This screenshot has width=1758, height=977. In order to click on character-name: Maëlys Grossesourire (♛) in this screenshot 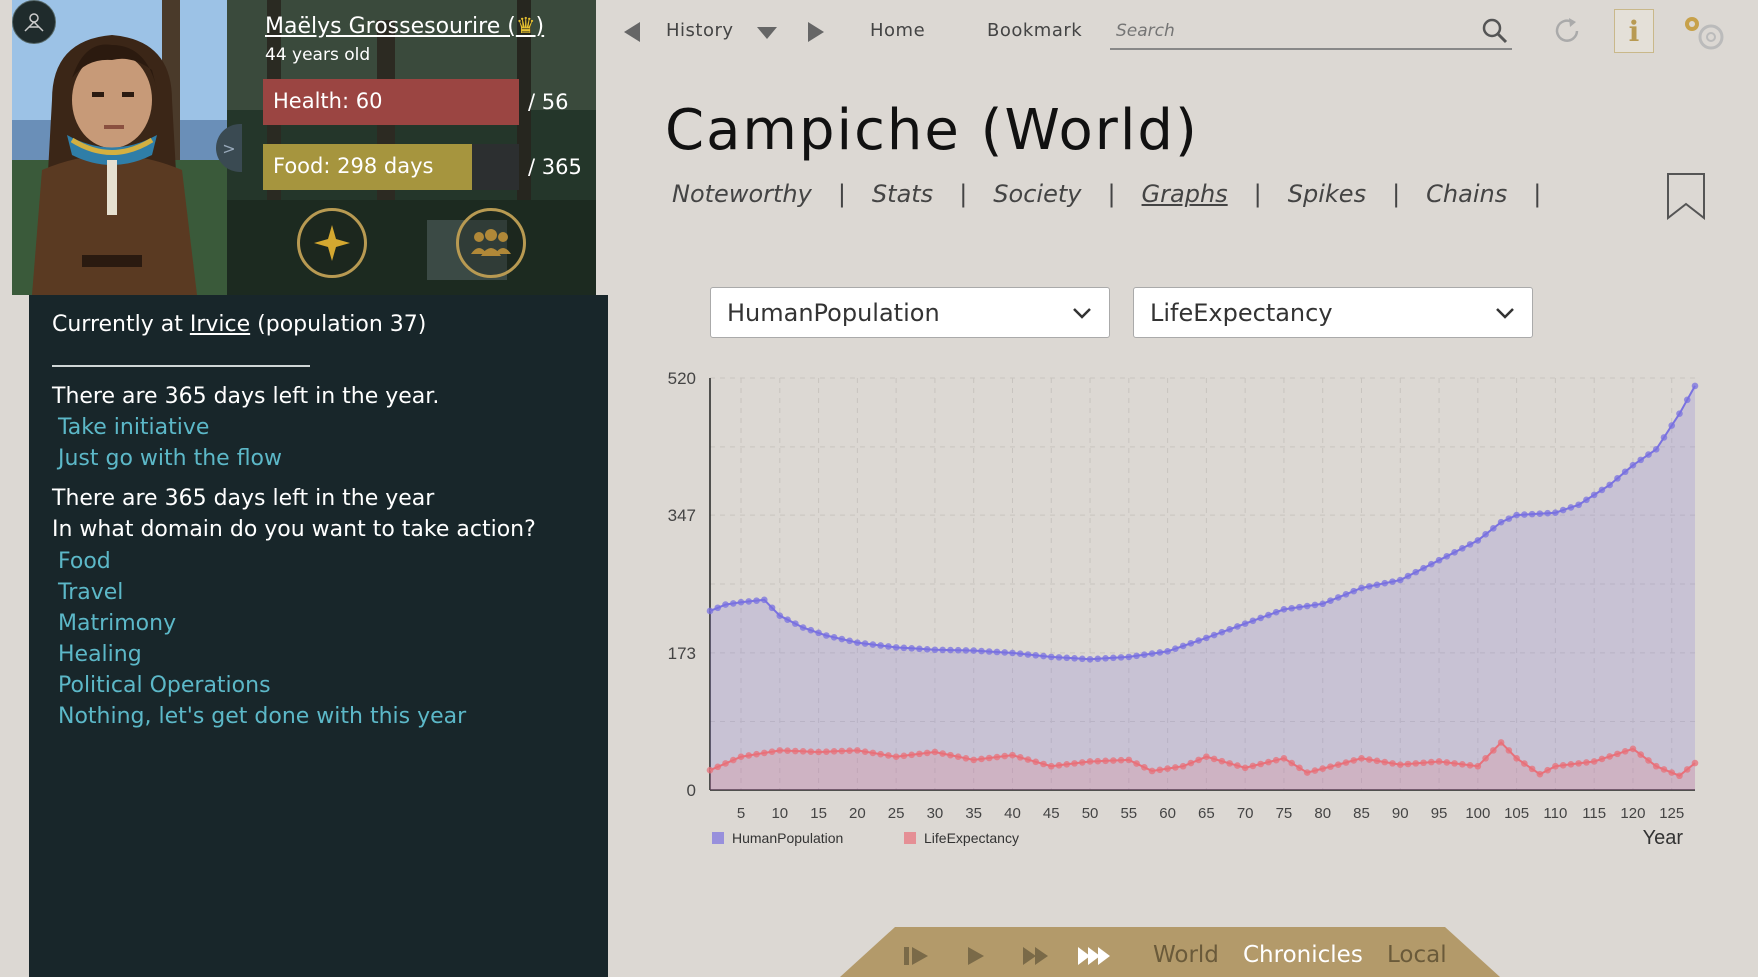, I will do `click(404, 26)`.